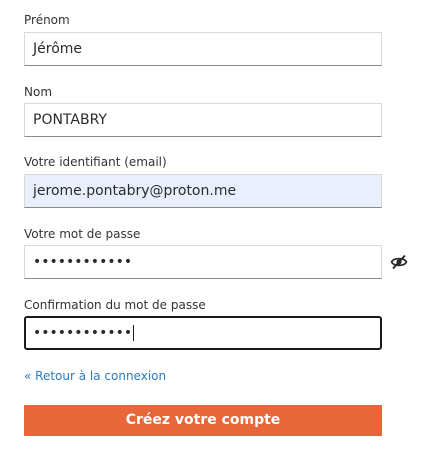 The width and height of the screenshot is (424, 453). Describe the element at coordinates (83, 333) in the screenshot. I see `password-confirm-value: ••••••••••••` at that location.